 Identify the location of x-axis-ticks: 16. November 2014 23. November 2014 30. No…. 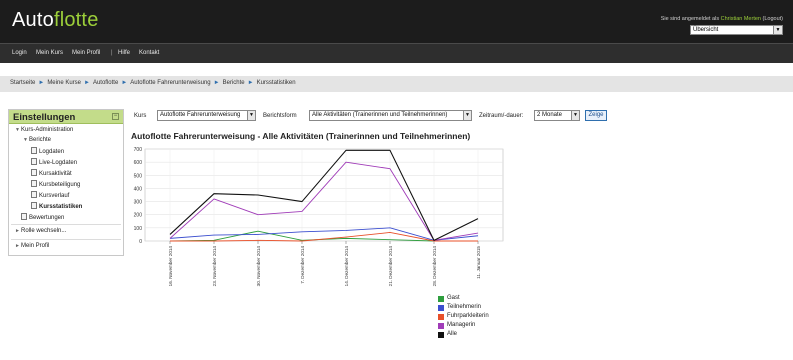
(324, 266).